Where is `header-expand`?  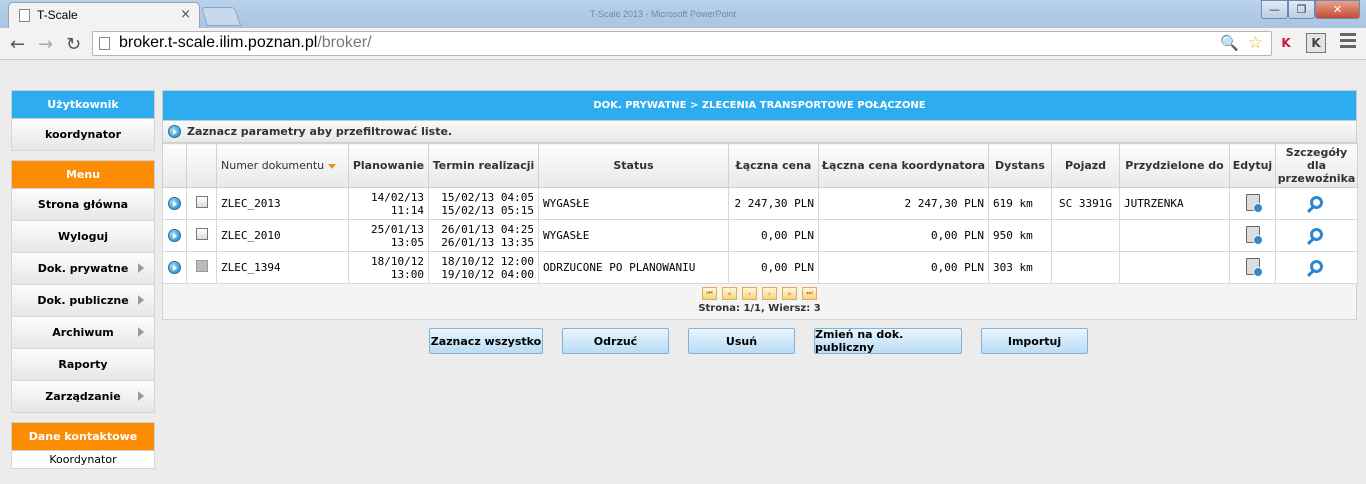 header-expand is located at coordinates (174, 165).